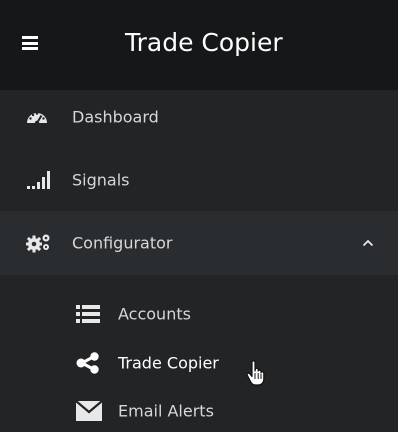 The image size is (406, 444). I want to click on chevron-up-icon, so click(368, 243).